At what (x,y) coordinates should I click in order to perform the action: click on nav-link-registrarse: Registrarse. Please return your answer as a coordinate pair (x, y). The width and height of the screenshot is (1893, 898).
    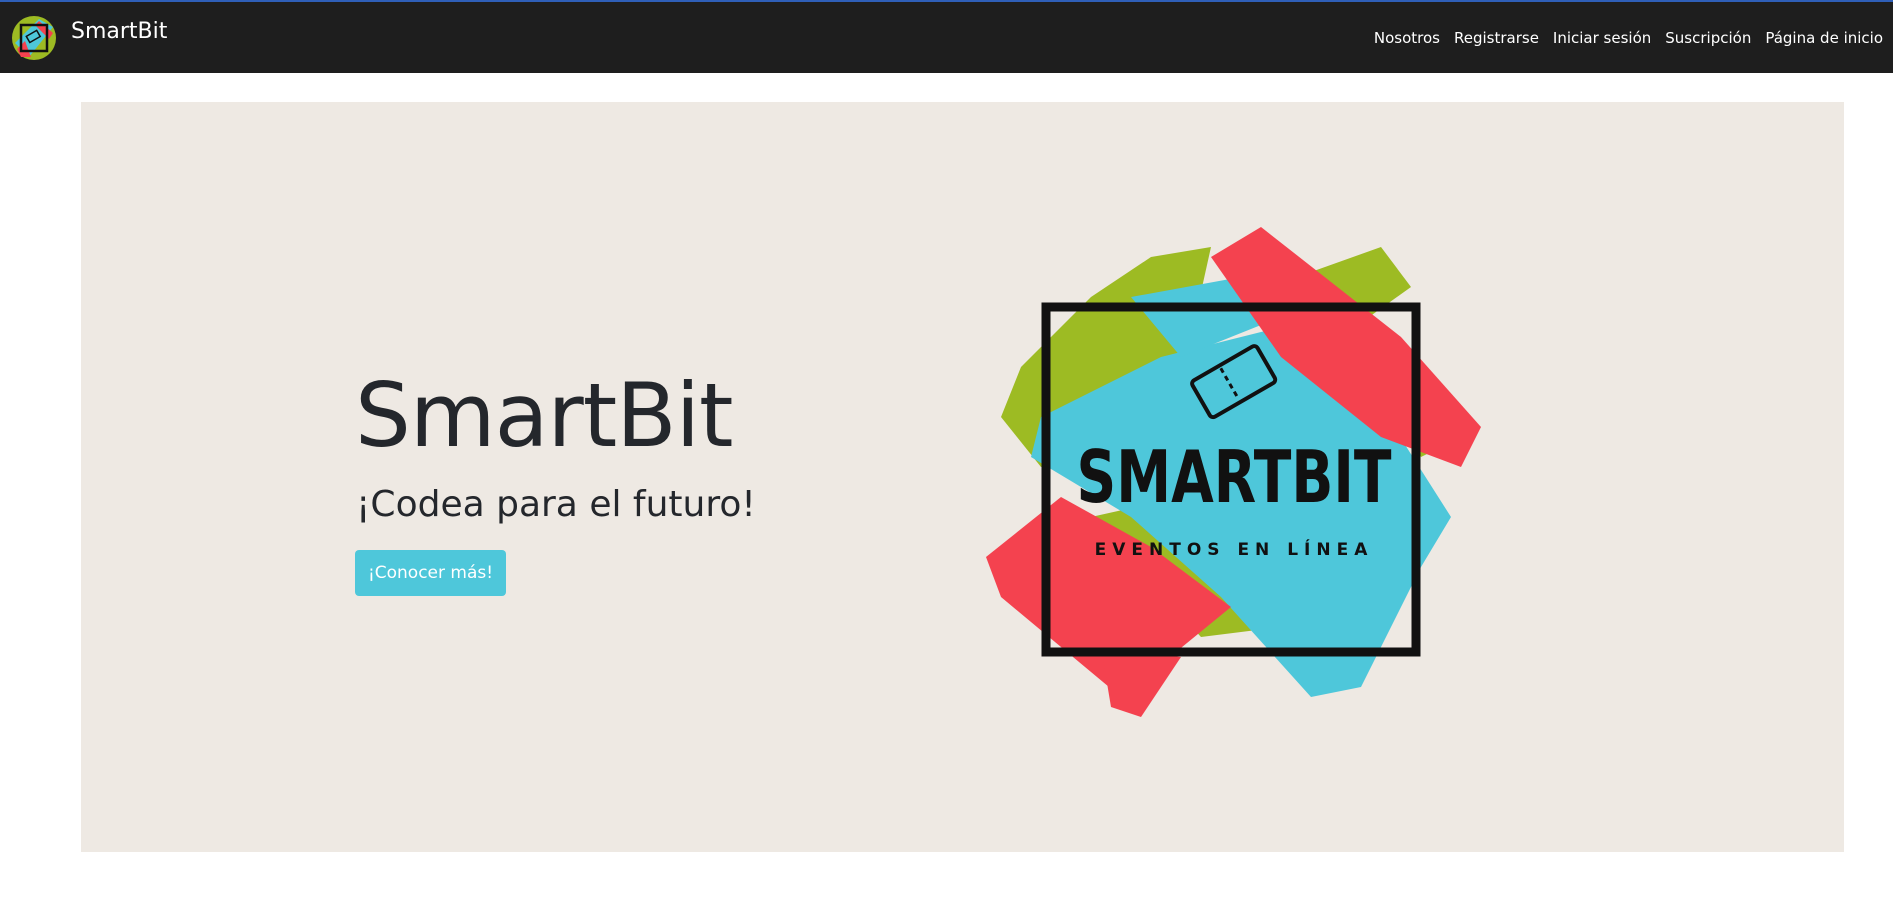
    Looking at the image, I should click on (1496, 38).